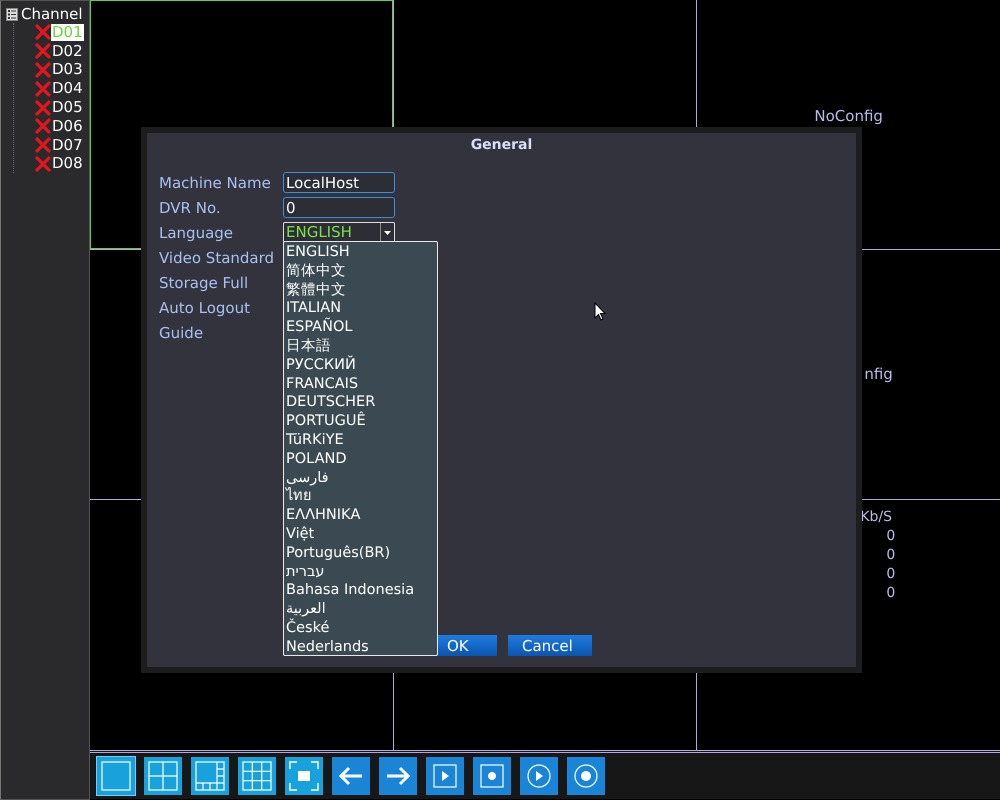 Image resolution: width=1000 pixels, height=800 pixels. Describe the element at coordinates (360, 590) in the screenshot. I see `language-option: Bahasa Indonesia` at that location.